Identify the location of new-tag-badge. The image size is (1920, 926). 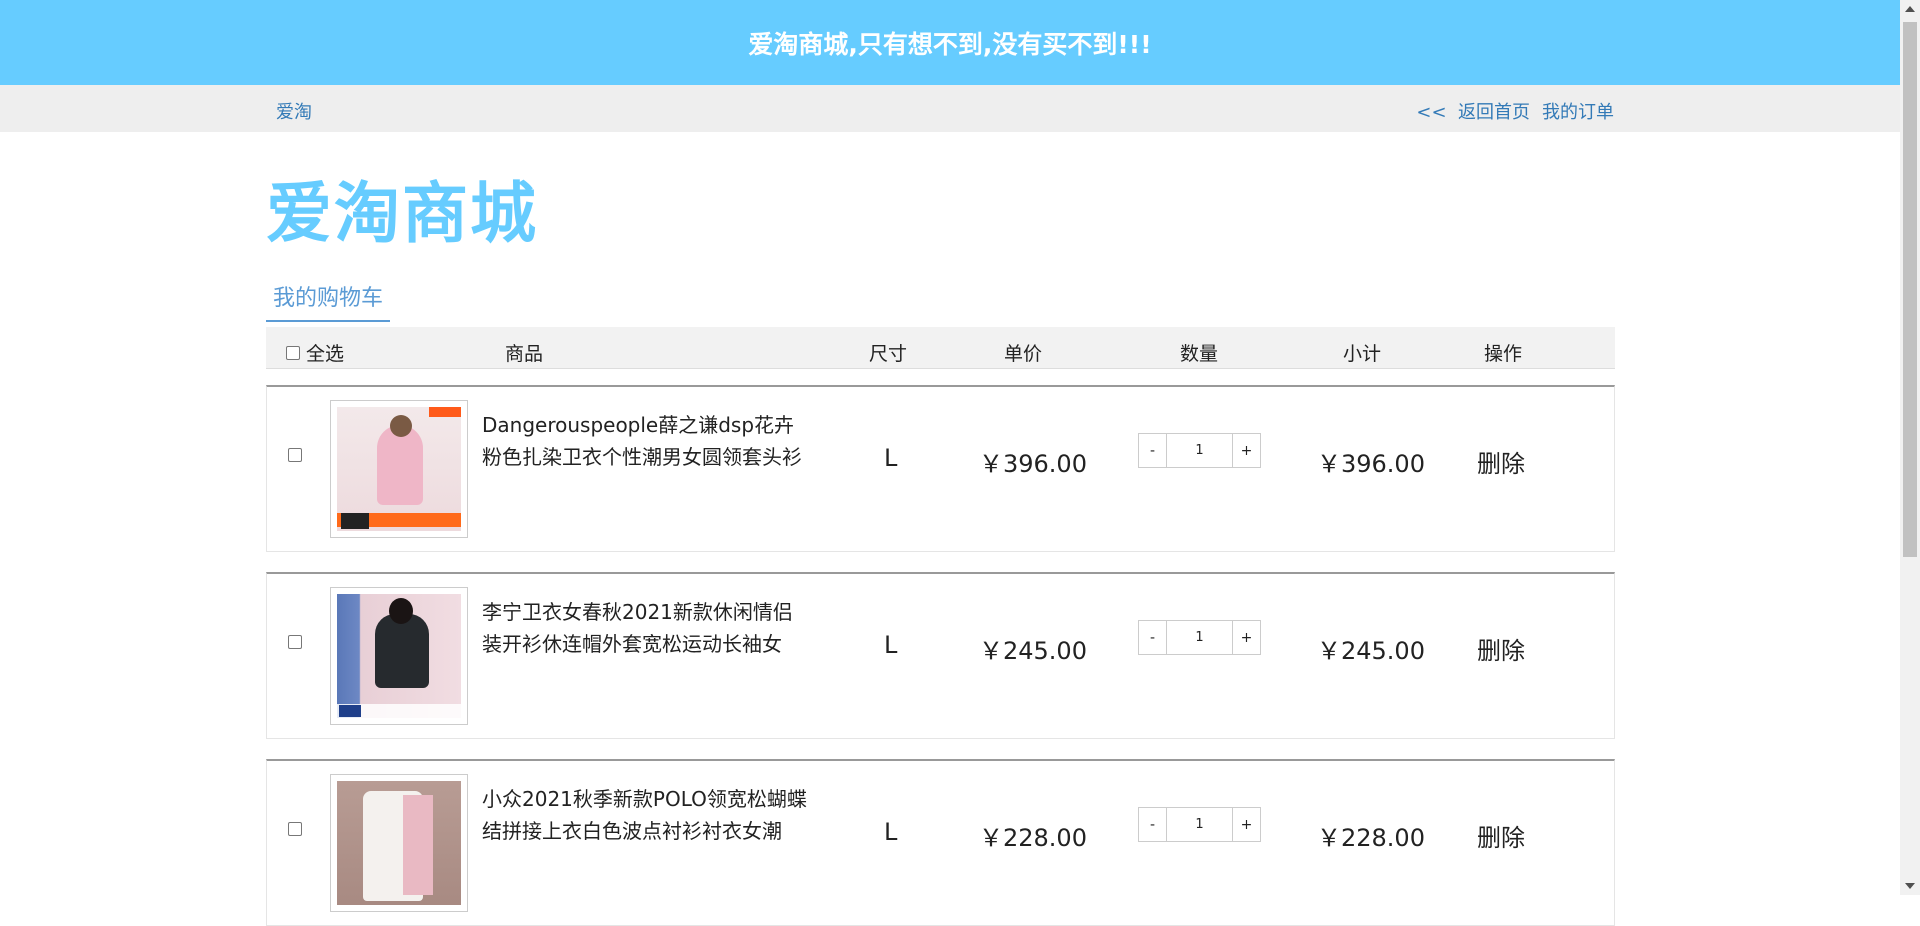
(445, 412).